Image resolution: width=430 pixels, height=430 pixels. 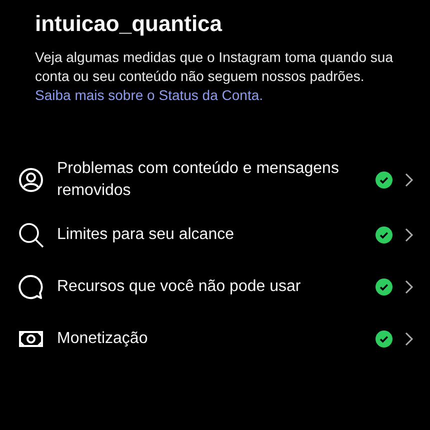 I want to click on menu-item-label: Problemas com conteúdo e mensagens removidos, so click(x=212, y=180).